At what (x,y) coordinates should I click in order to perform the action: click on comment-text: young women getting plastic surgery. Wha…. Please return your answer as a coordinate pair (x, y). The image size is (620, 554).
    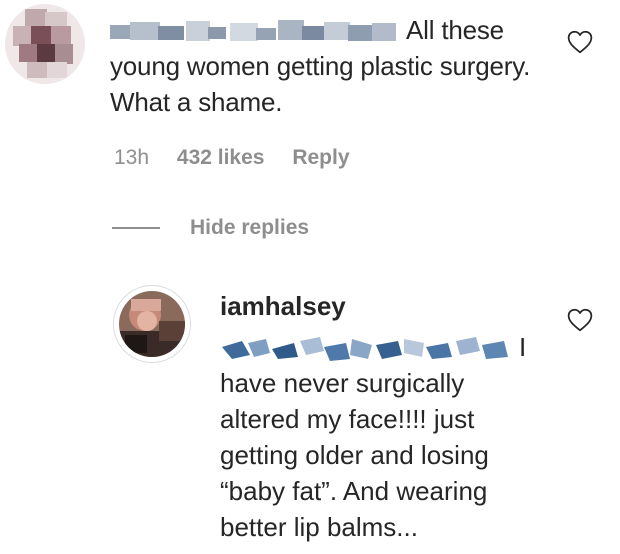
    Looking at the image, I should click on (320, 84).